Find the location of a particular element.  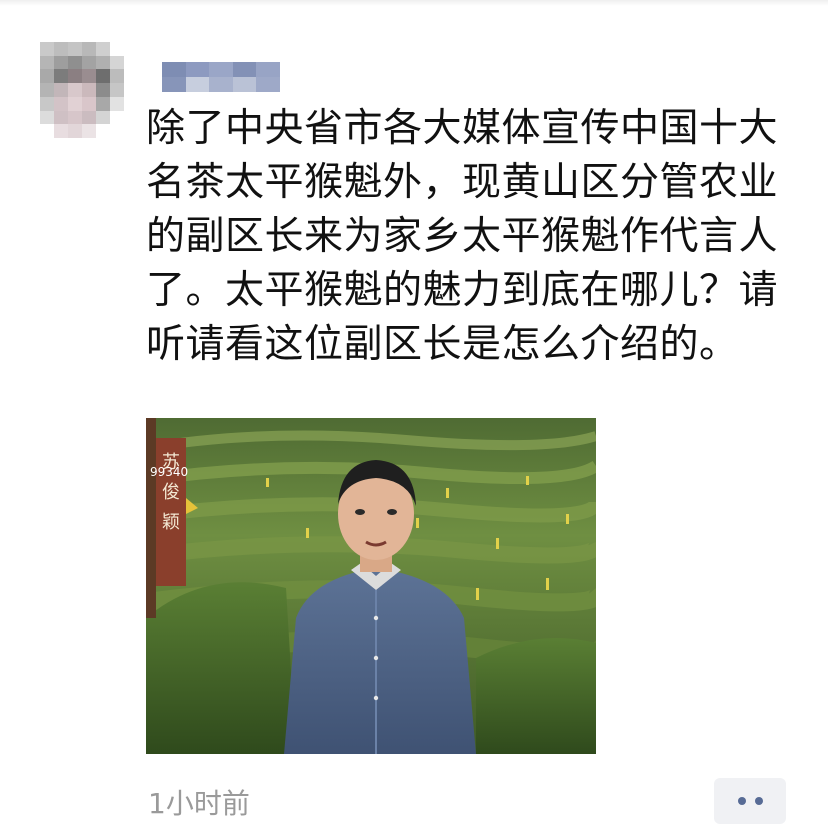

sign-char-3: 颖 is located at coordinates (171, 522).